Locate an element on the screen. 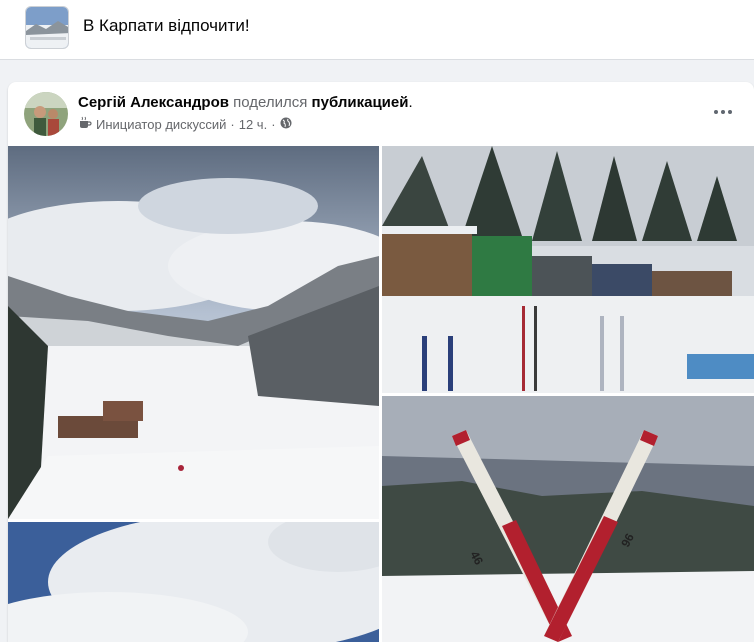 This screenshot has height=642, width=754. more-options-button is located at coordinates (723, 112).